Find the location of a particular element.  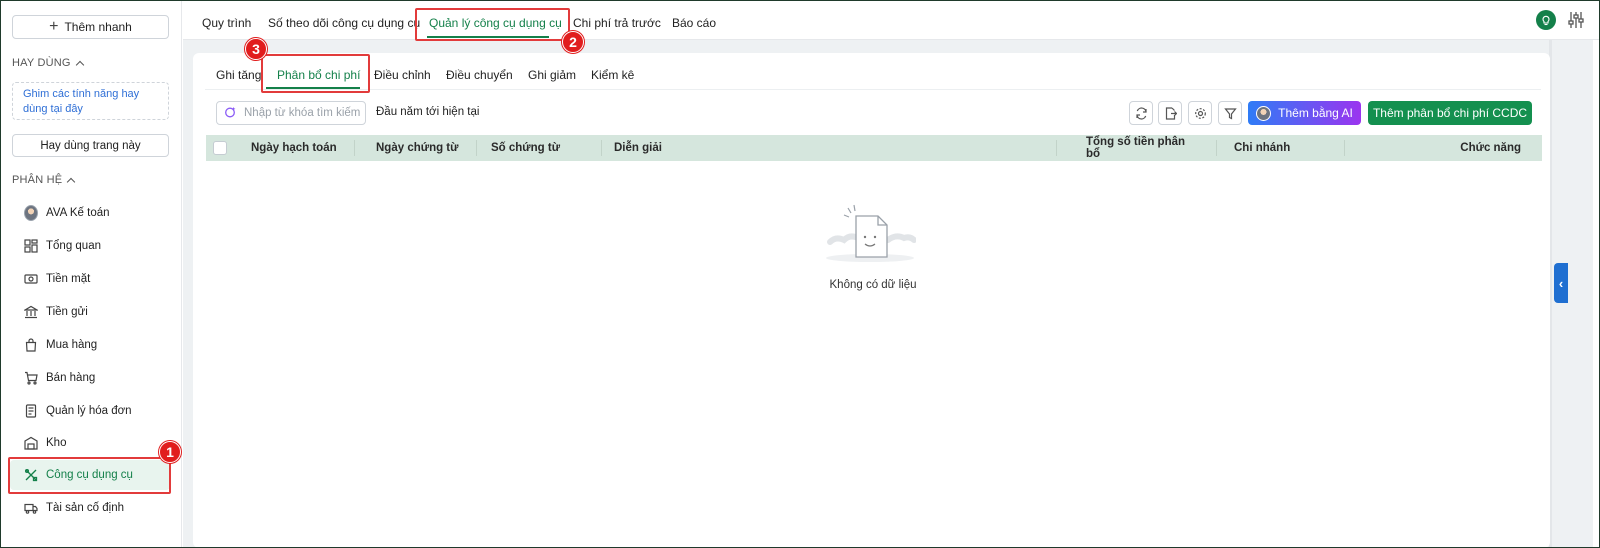

sidebar-item-tien-gui: Tiền gửi is located at coordinates (90, 312).